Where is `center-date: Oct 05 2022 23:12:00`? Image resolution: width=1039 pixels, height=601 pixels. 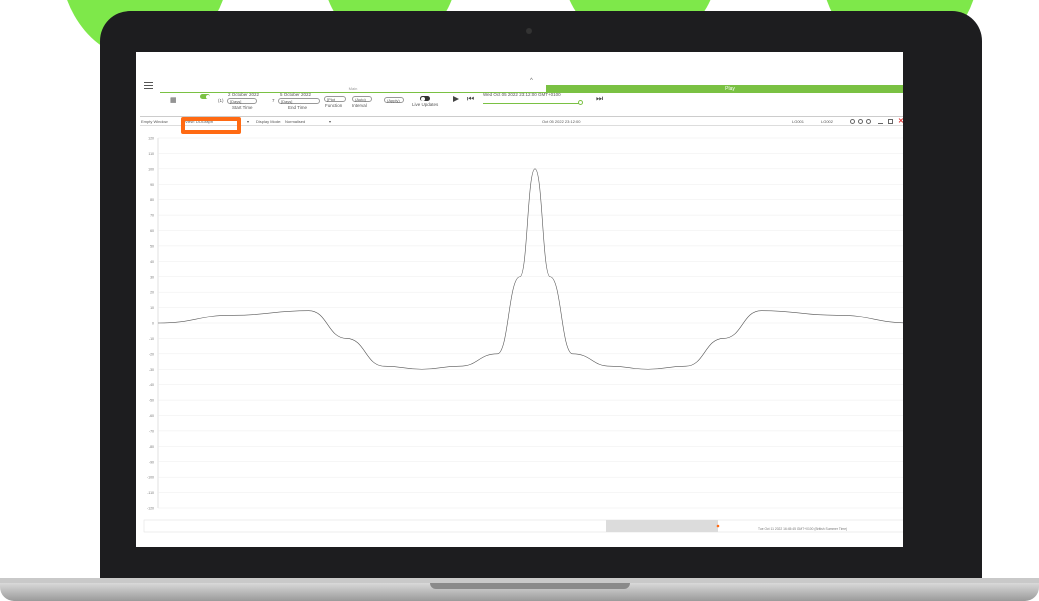 center-date: Oct 05 2022 23:12:00 is located at coordinates (561, 121).